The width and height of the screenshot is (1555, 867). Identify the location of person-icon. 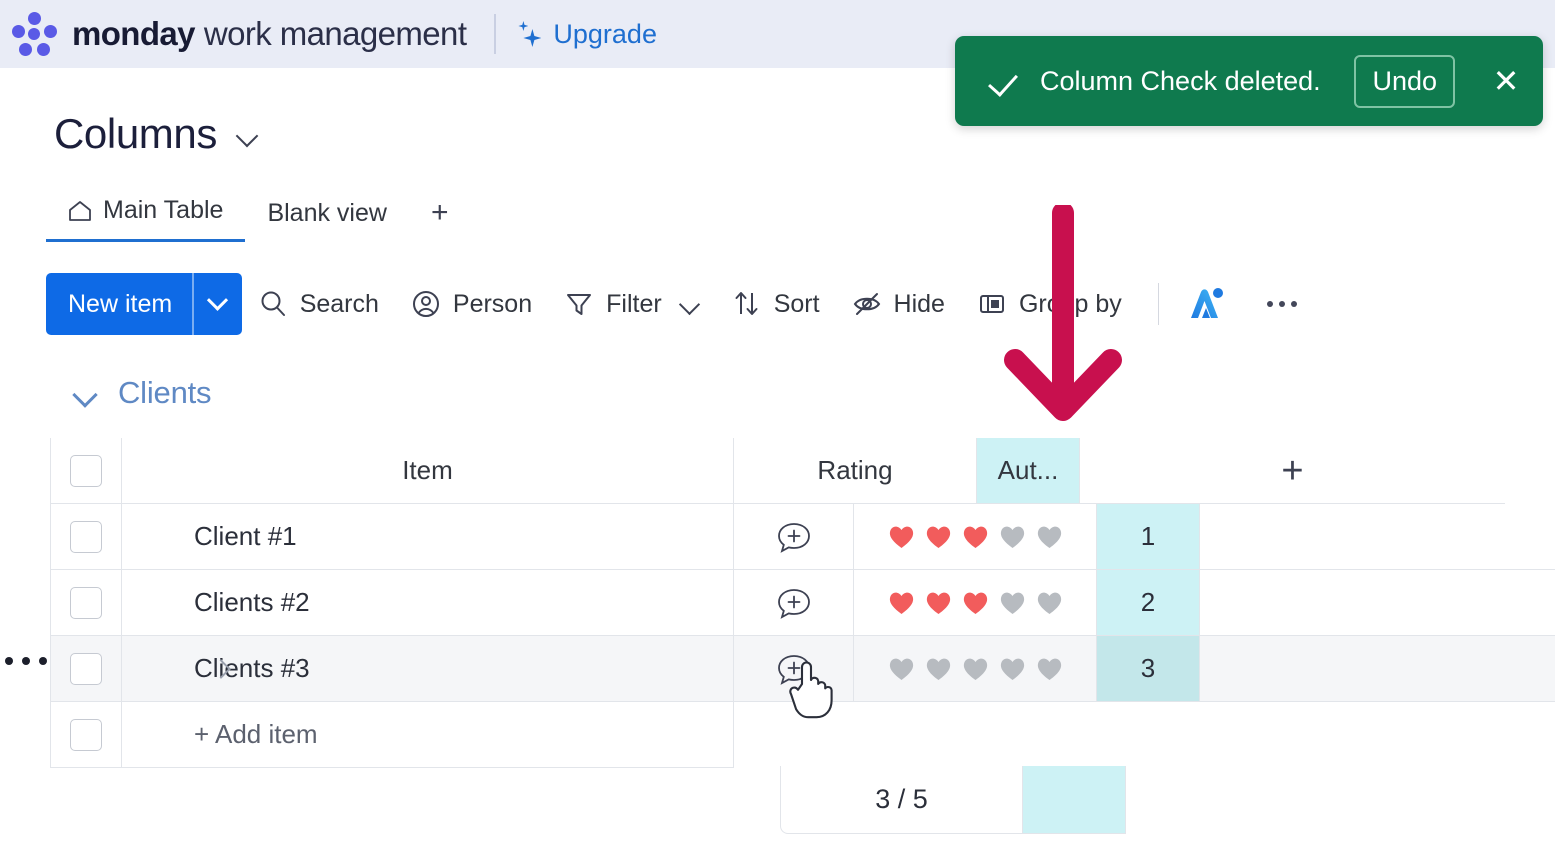
(426, 304).